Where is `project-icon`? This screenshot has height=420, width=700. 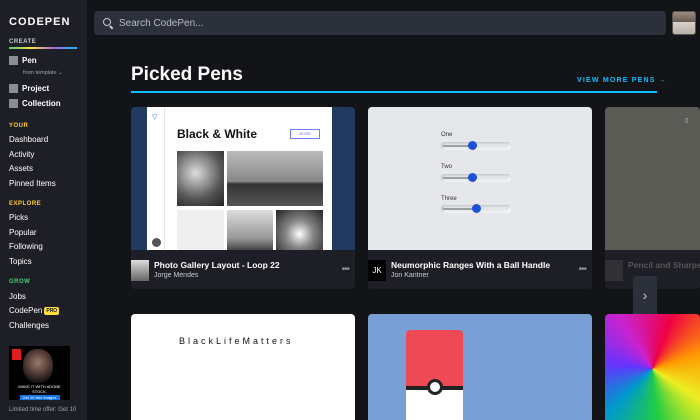
project-icon is located at coordinates (13, 88).